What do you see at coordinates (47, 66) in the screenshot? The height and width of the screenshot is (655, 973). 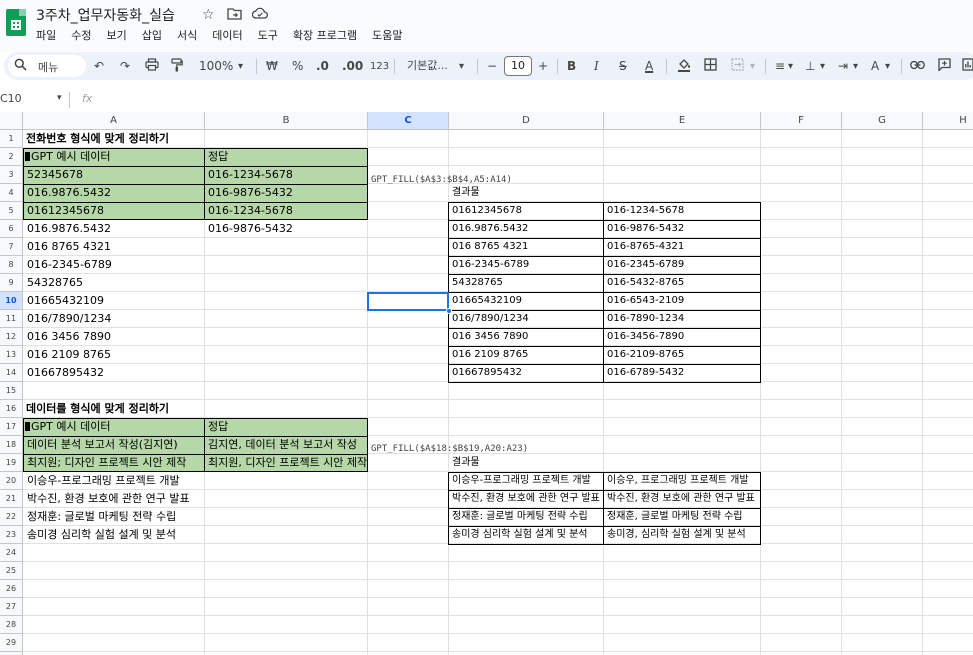 I see `search-menus-button: 메뉴` at bounding box center [47, 66].